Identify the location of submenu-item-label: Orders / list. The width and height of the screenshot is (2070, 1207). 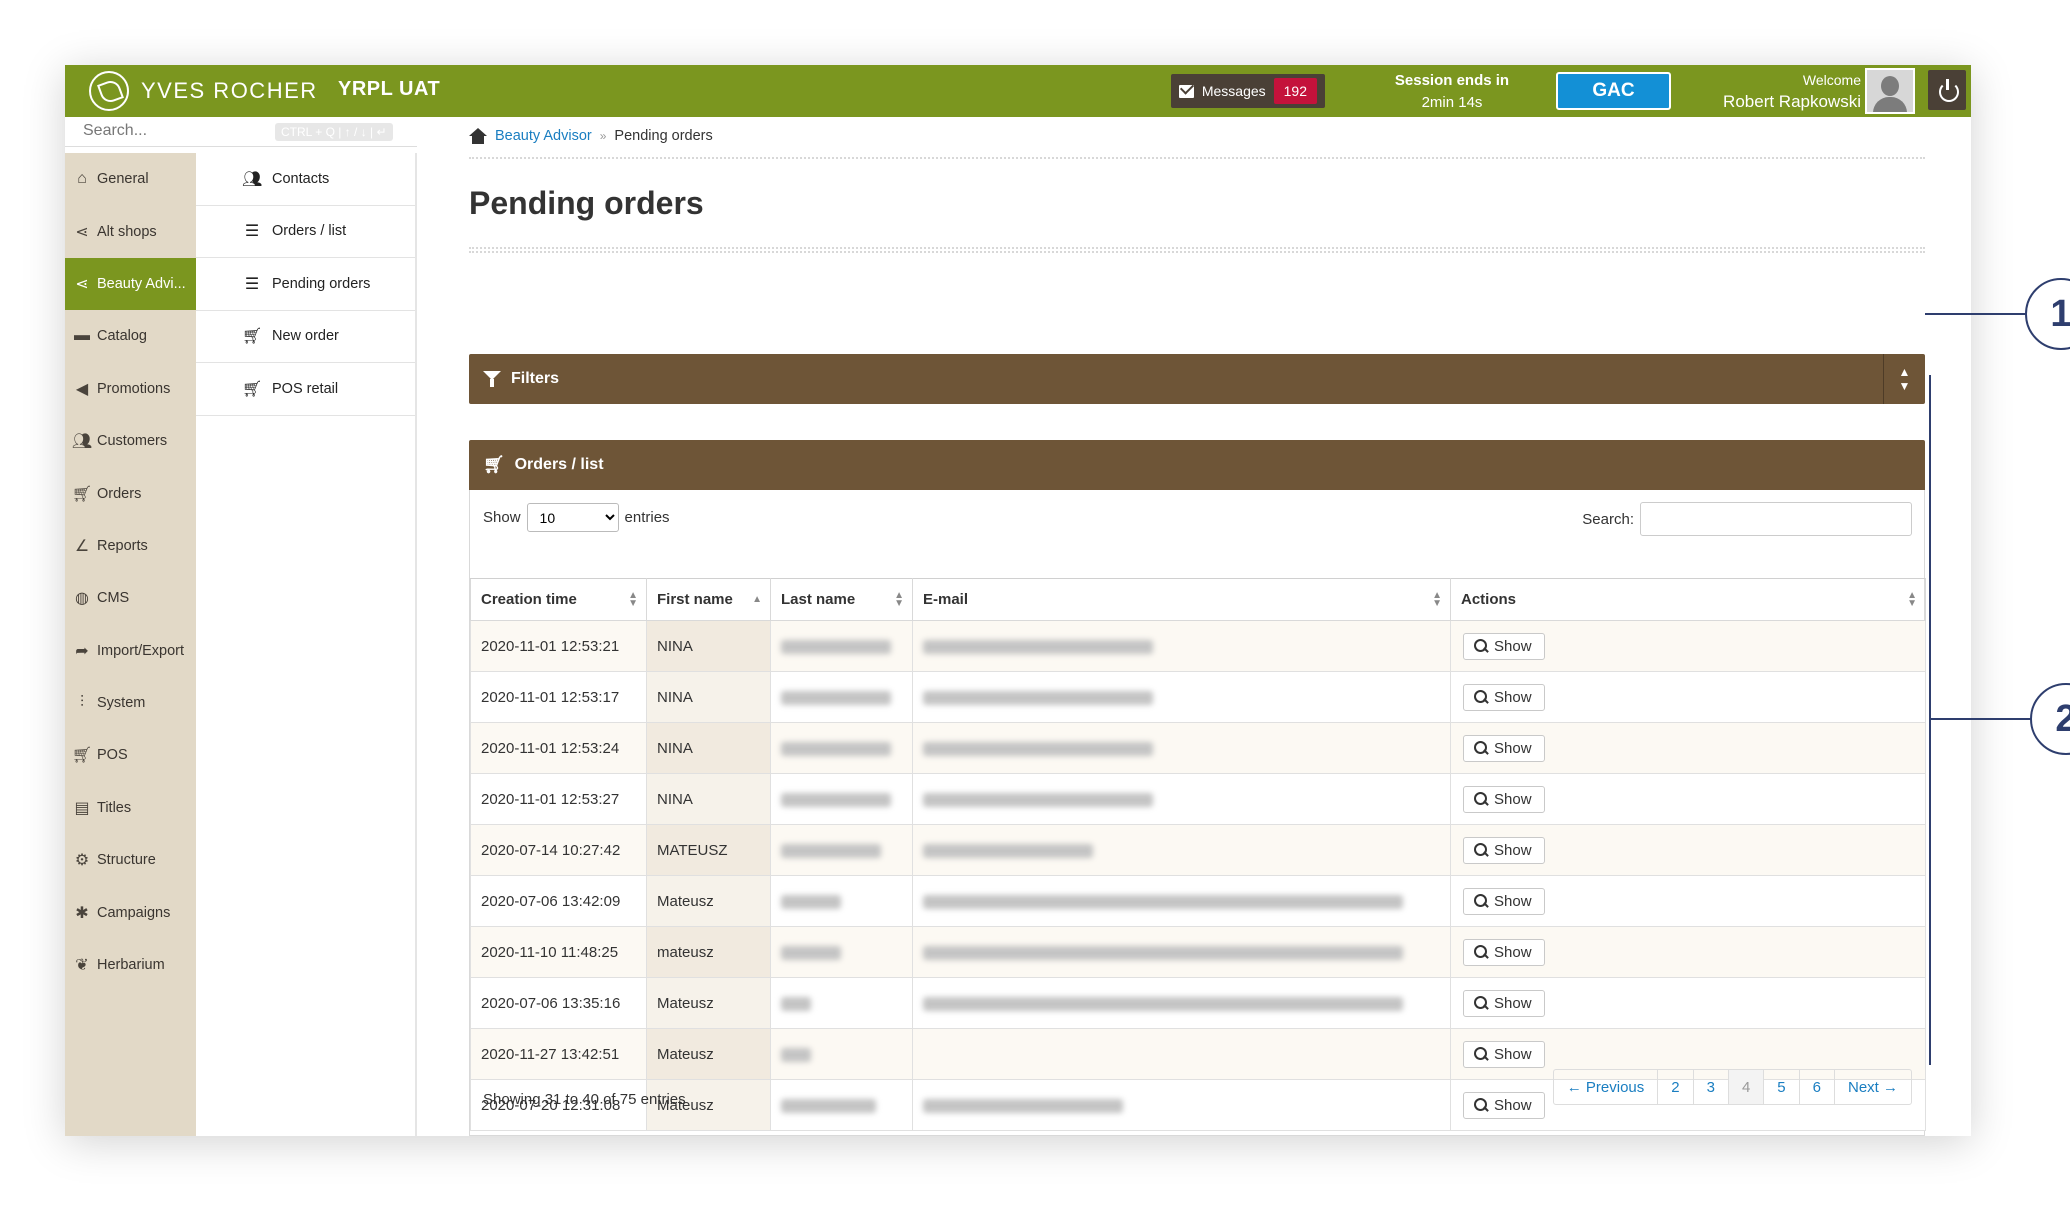
(309, 231).